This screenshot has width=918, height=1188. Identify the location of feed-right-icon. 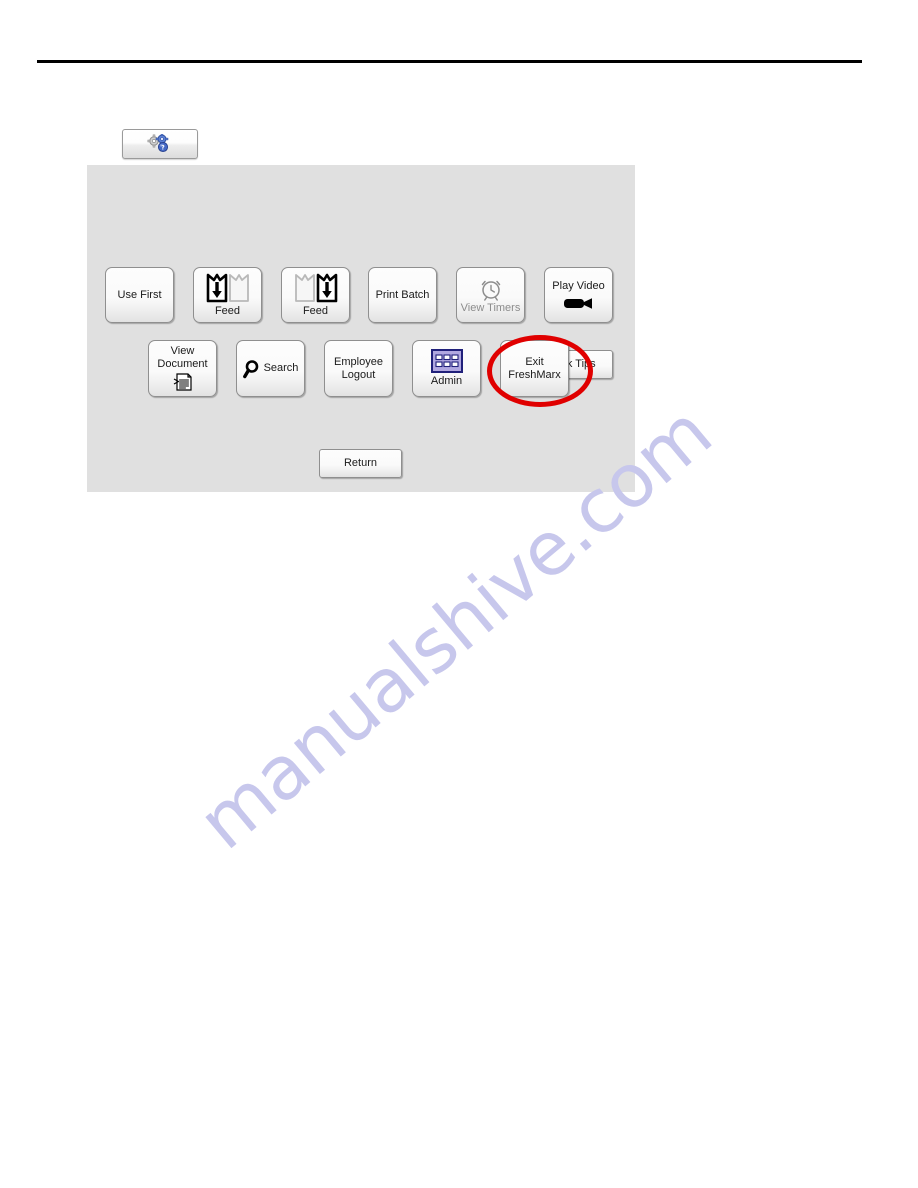
(316, 288).